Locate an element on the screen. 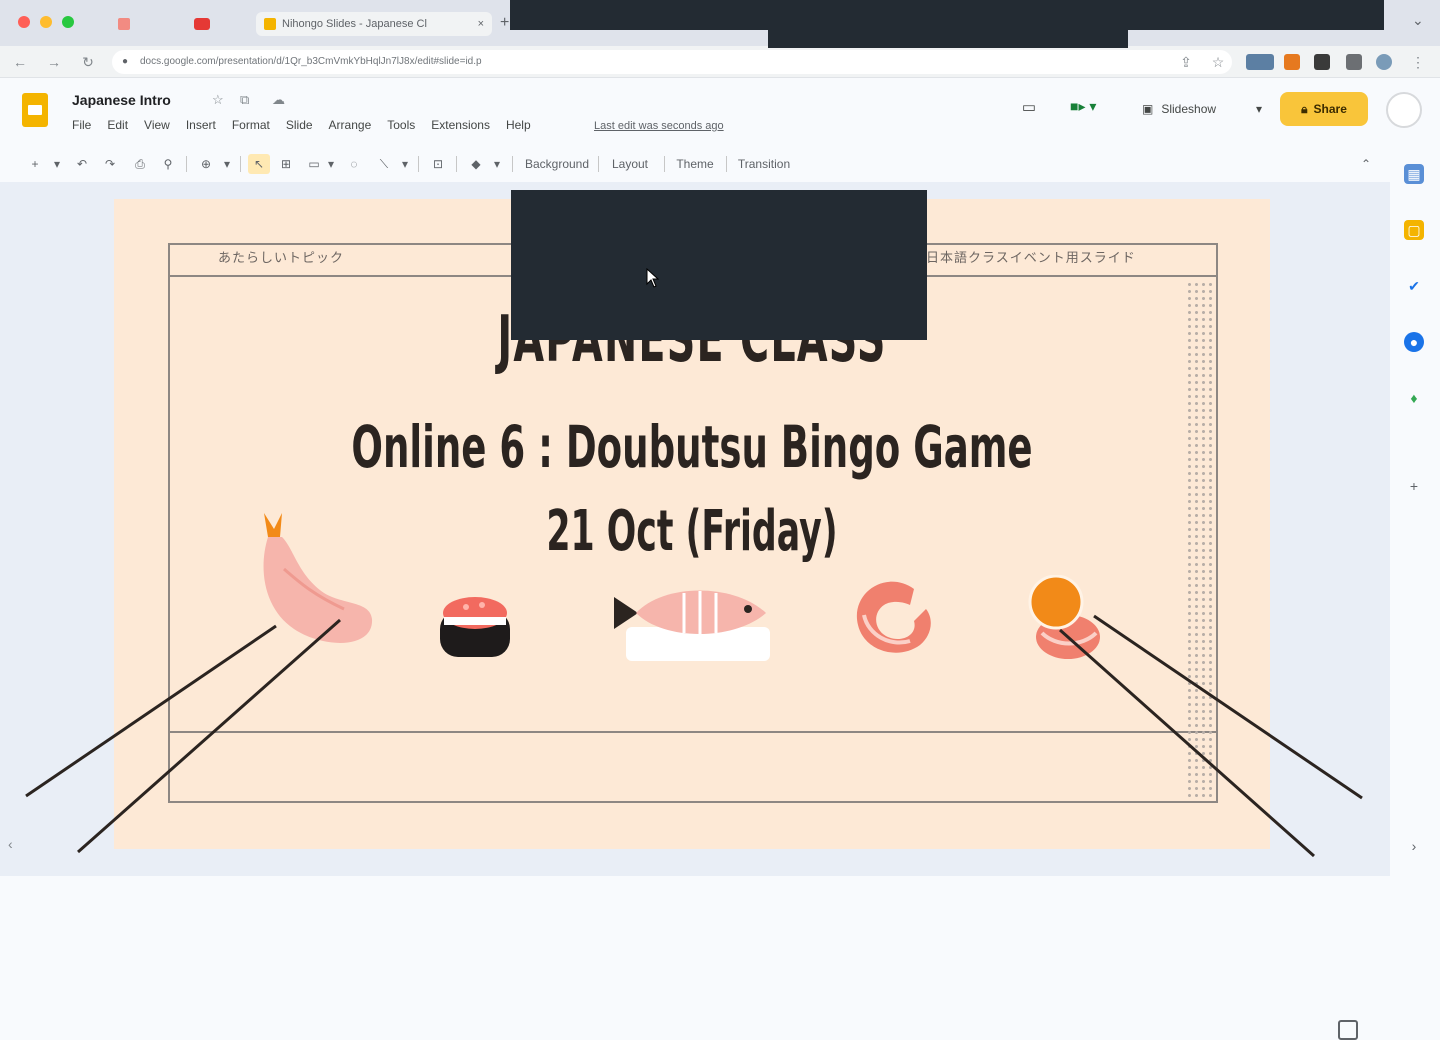 The height and width of the screenshot is (1040, 1440). chevron-right-icon: › is located at coordinates (1414, 846).